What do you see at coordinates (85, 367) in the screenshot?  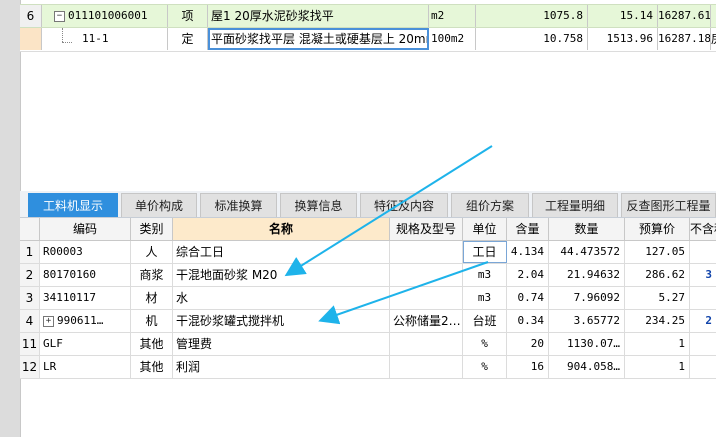 I see `code-cell: LR` at bounding box center [85, 367].